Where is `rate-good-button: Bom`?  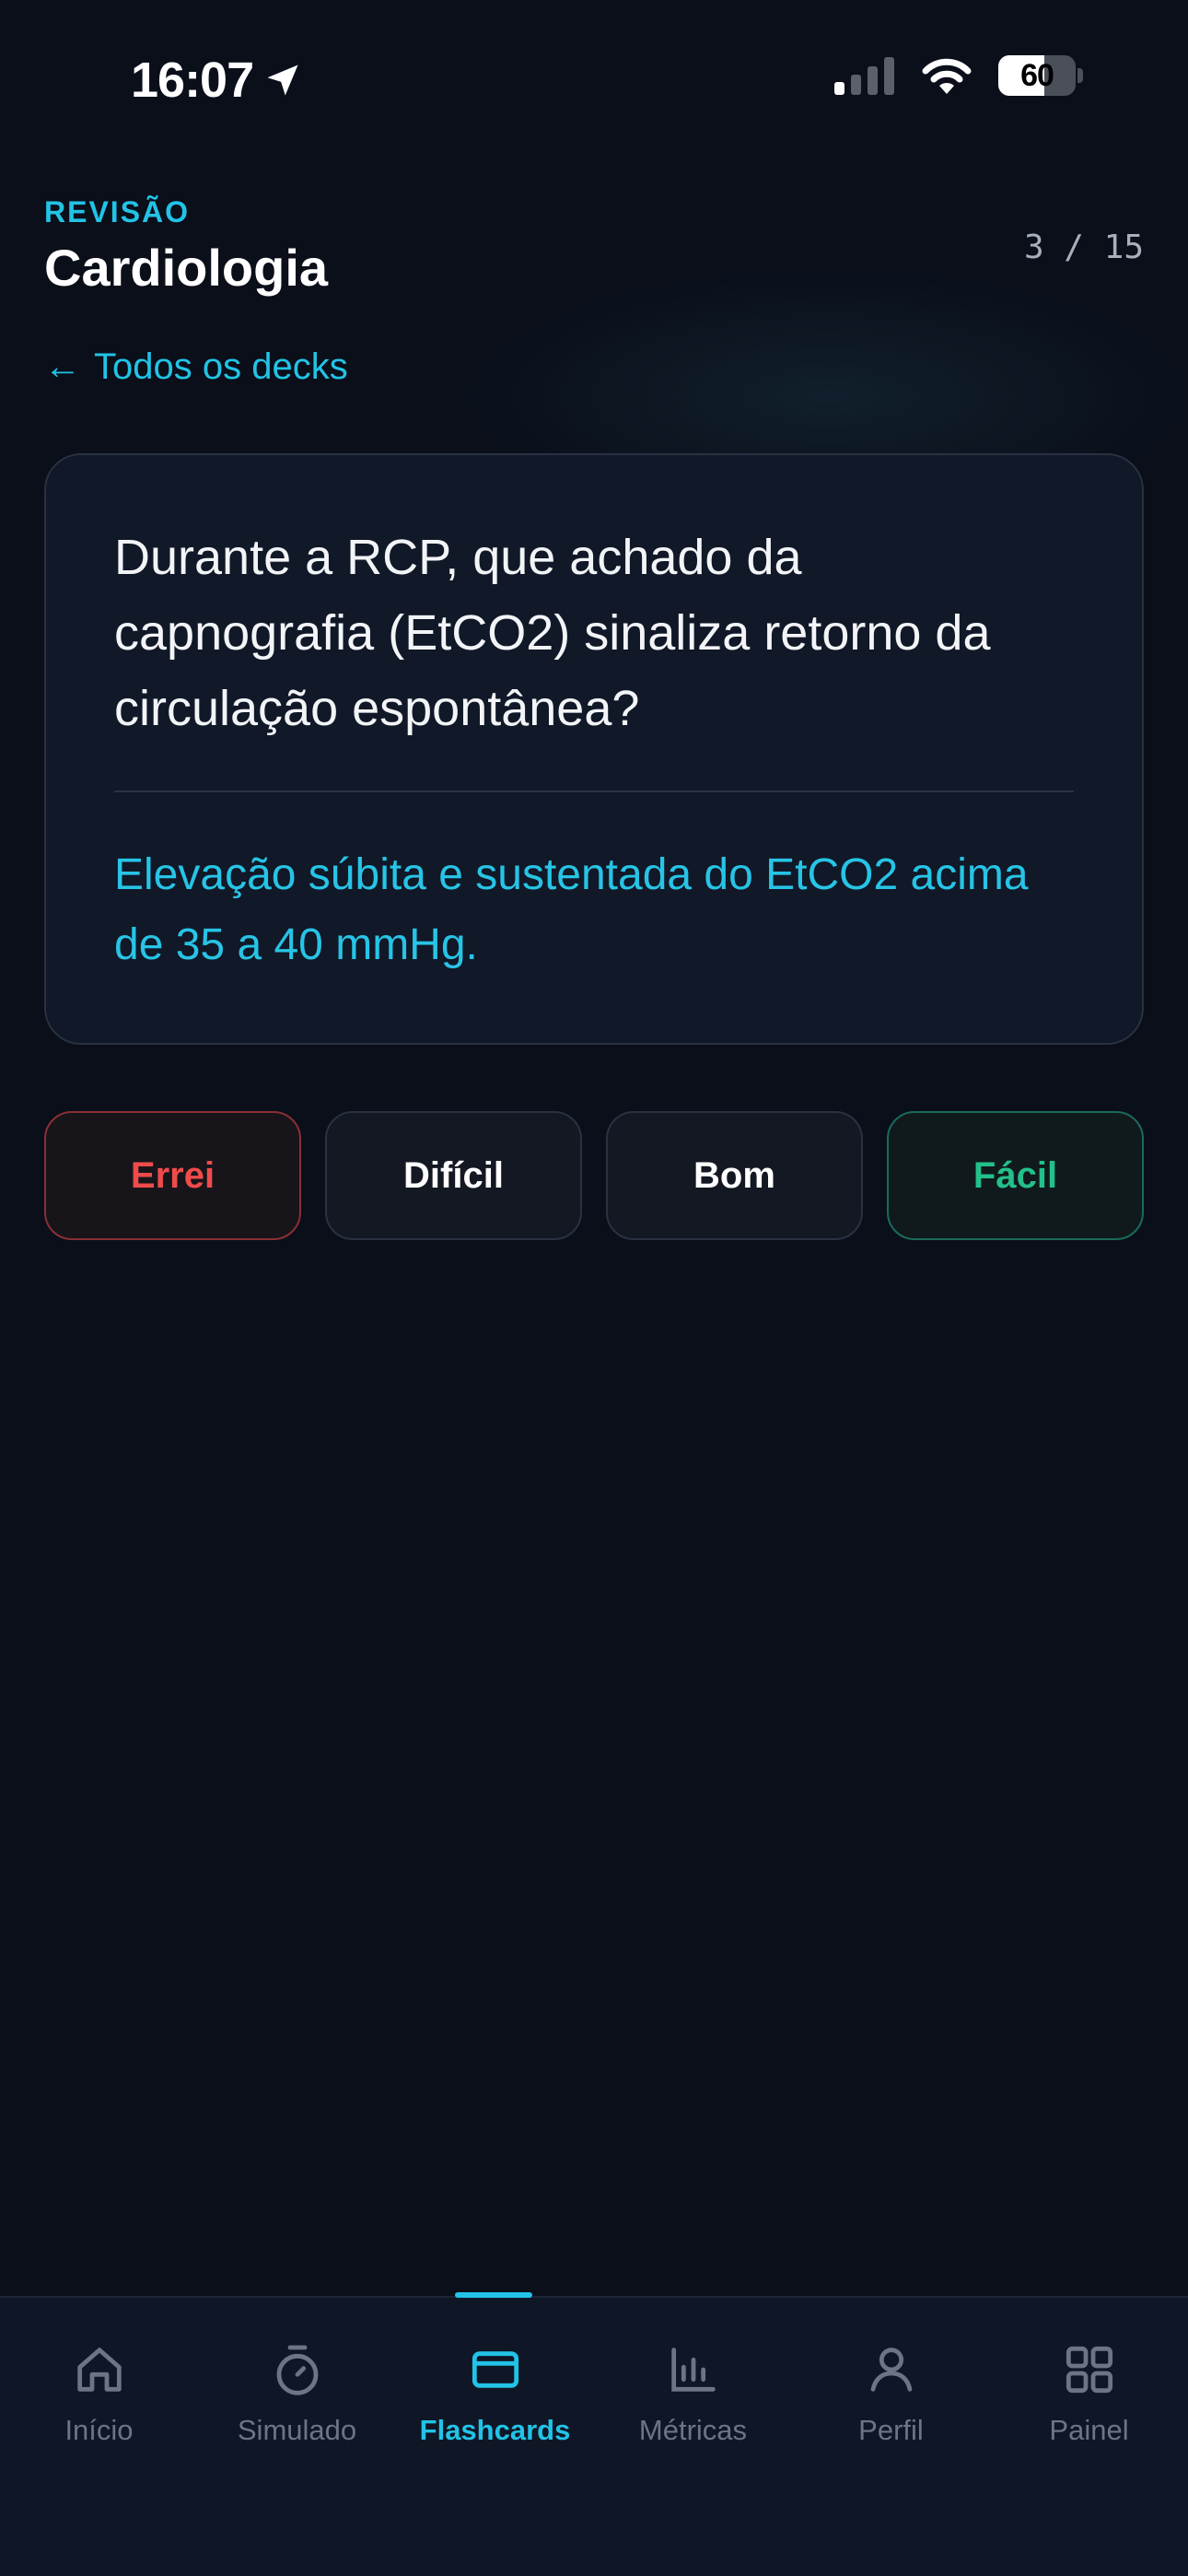
rate-good-button: Bom is located at coordinates (734, 1175).